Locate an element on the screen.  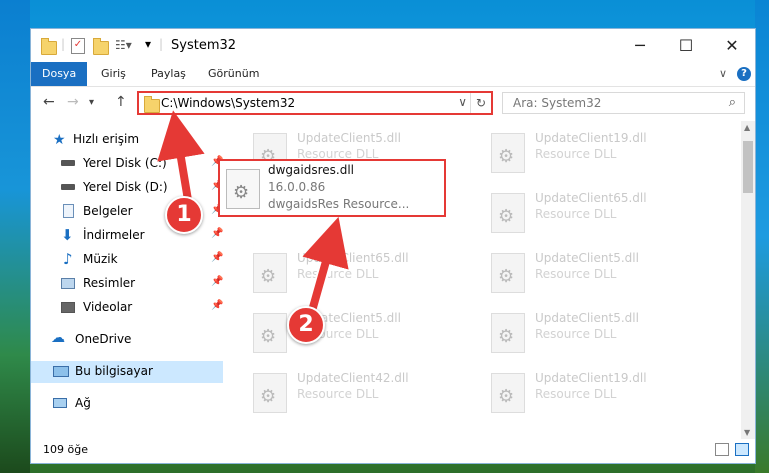
callout-one: 1 is located at coordinates (184, 215).